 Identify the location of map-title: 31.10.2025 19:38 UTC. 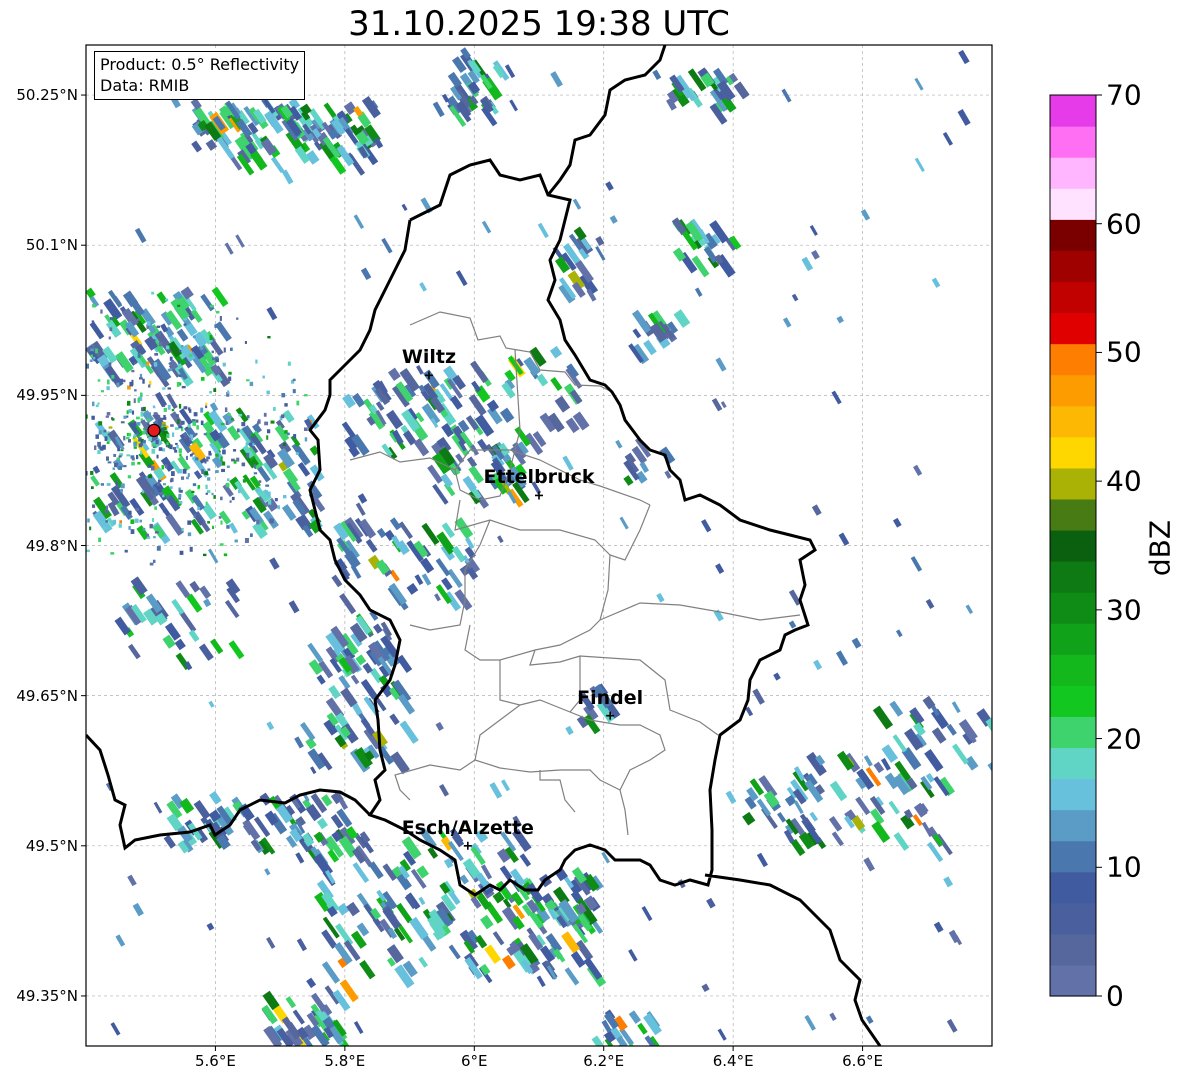
(539, 24).